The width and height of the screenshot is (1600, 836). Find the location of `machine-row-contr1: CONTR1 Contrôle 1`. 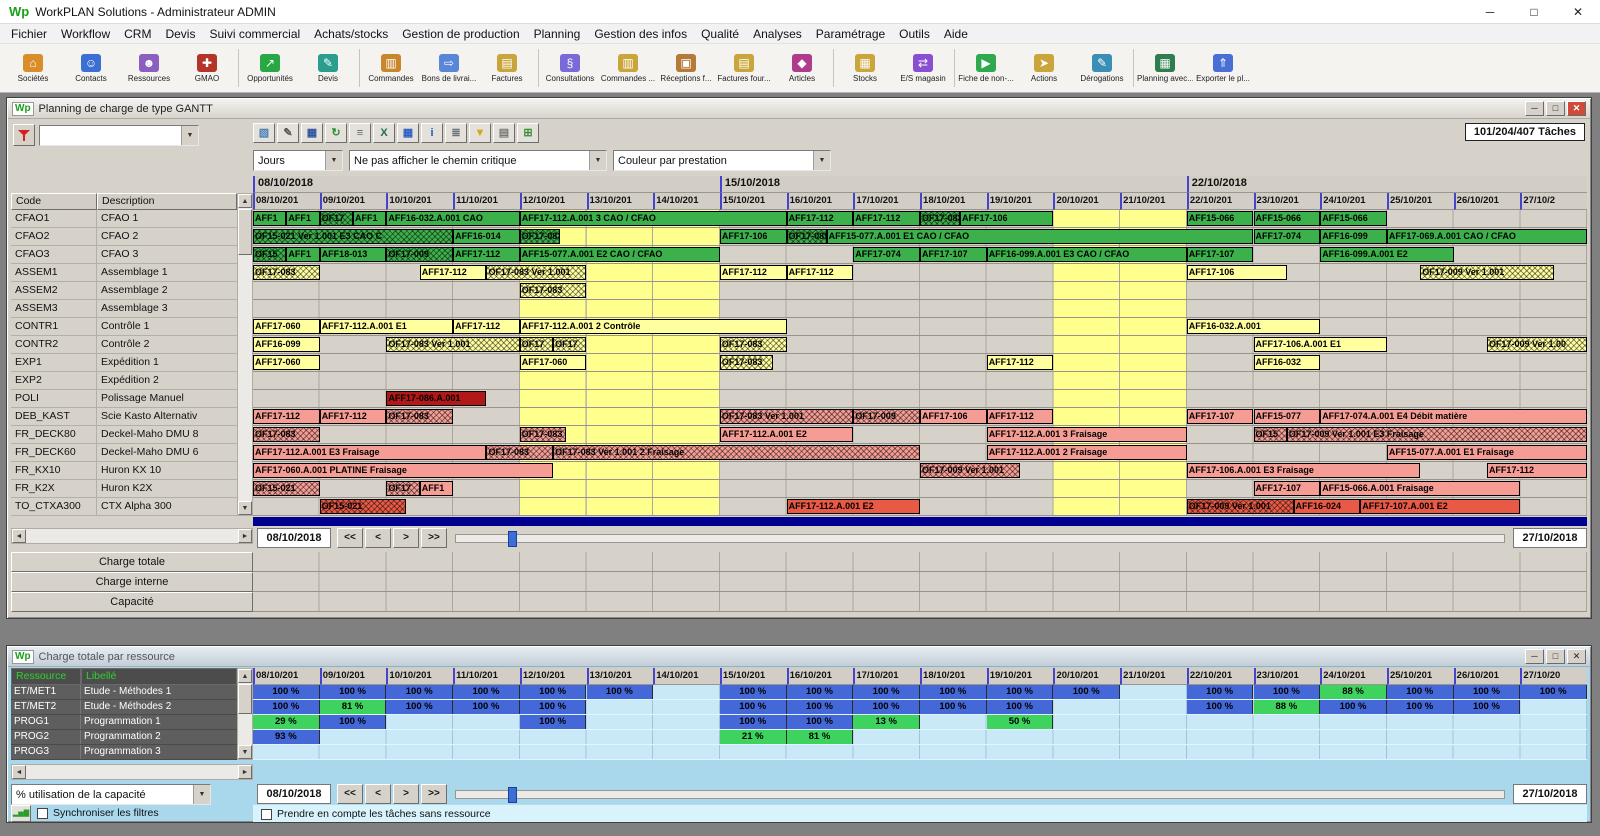

machine-row-contr1: CONTR1 Contrôle 1 is located at coordinates (124, 327).